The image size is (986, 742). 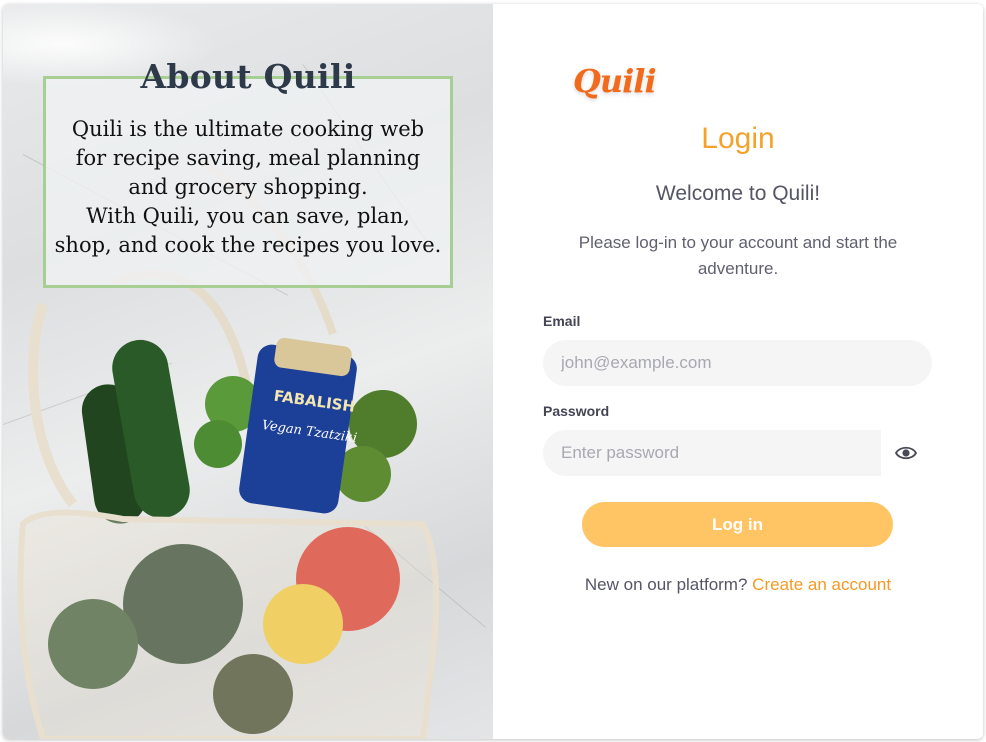 What do you see at coordinates (738, 138) in the screenshot?
I see `login-title: Login` at bounding box center [738, 138].